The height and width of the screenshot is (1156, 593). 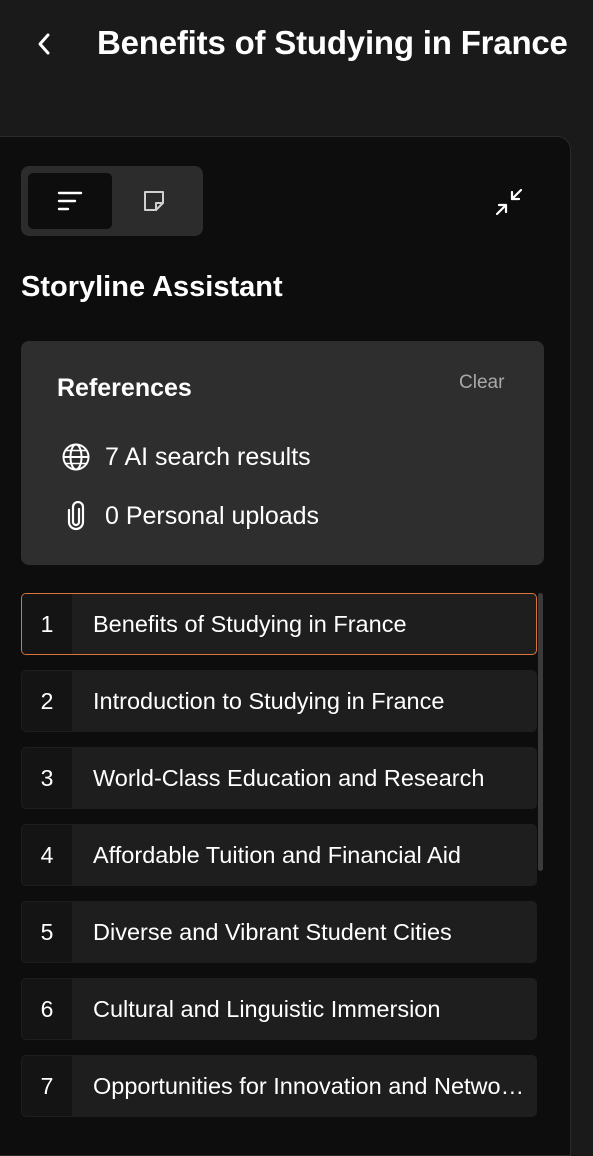 I want to click on minimize-icon, so click(x=509, y=202).